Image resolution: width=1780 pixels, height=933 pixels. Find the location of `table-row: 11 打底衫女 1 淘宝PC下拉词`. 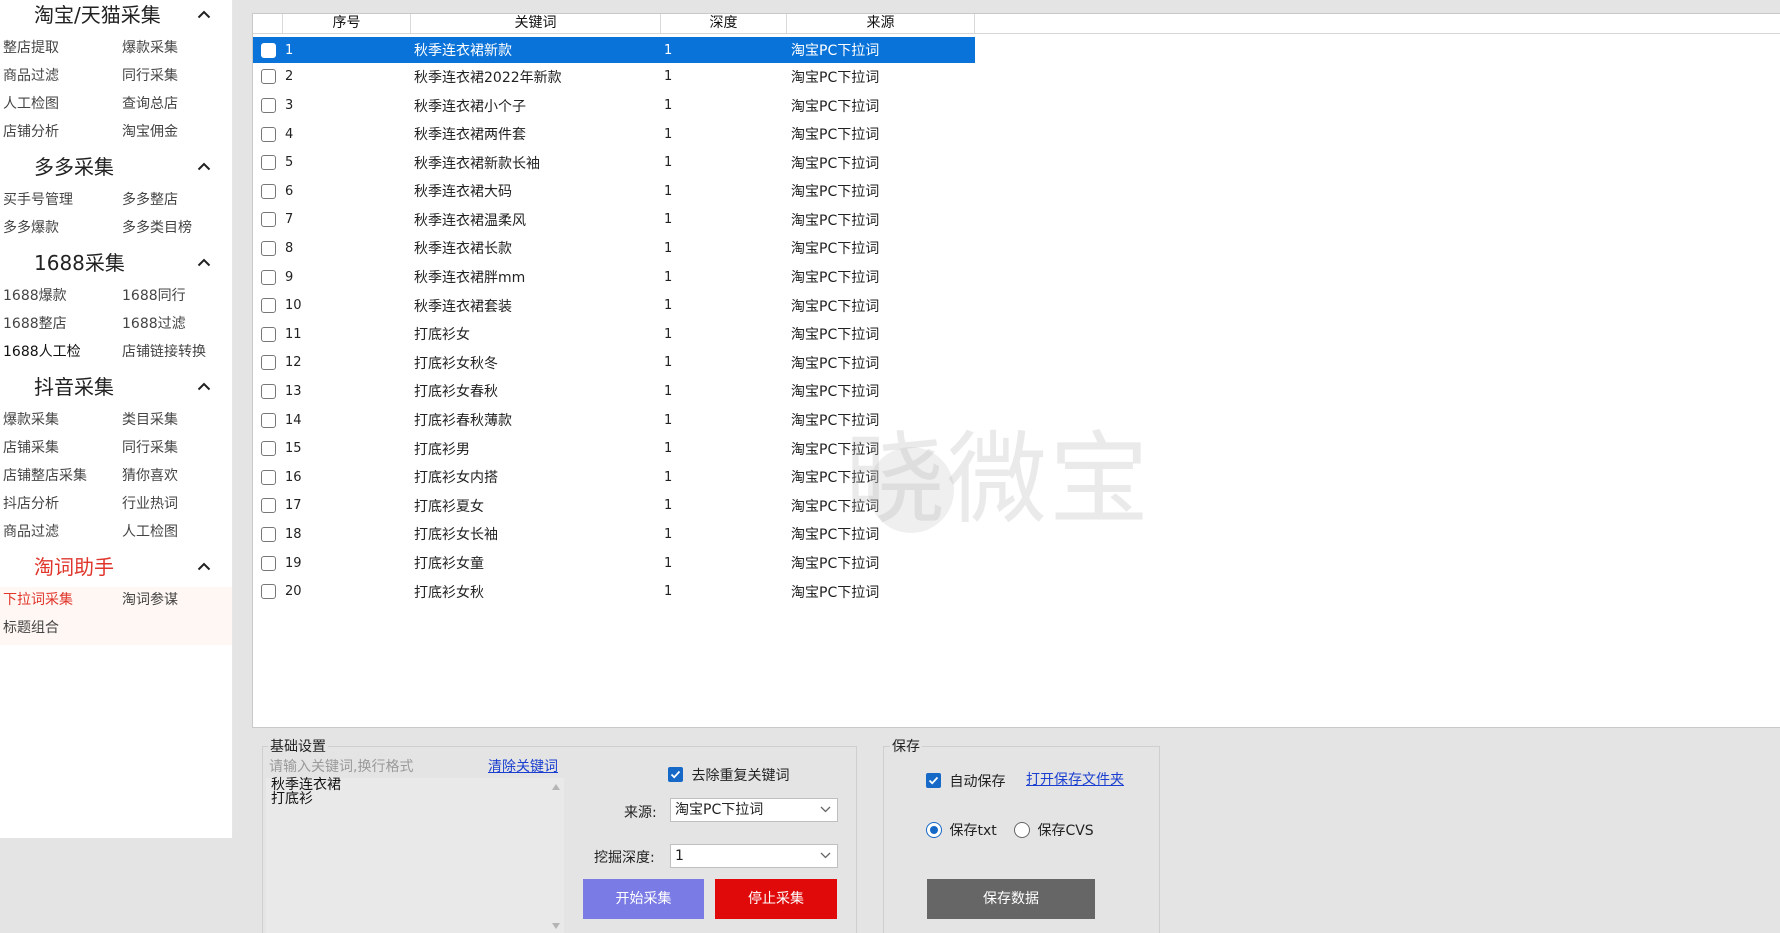

table-row: 11 打底衫女 1 淘宝PC下拉词 is located at coordinates (614, 334).